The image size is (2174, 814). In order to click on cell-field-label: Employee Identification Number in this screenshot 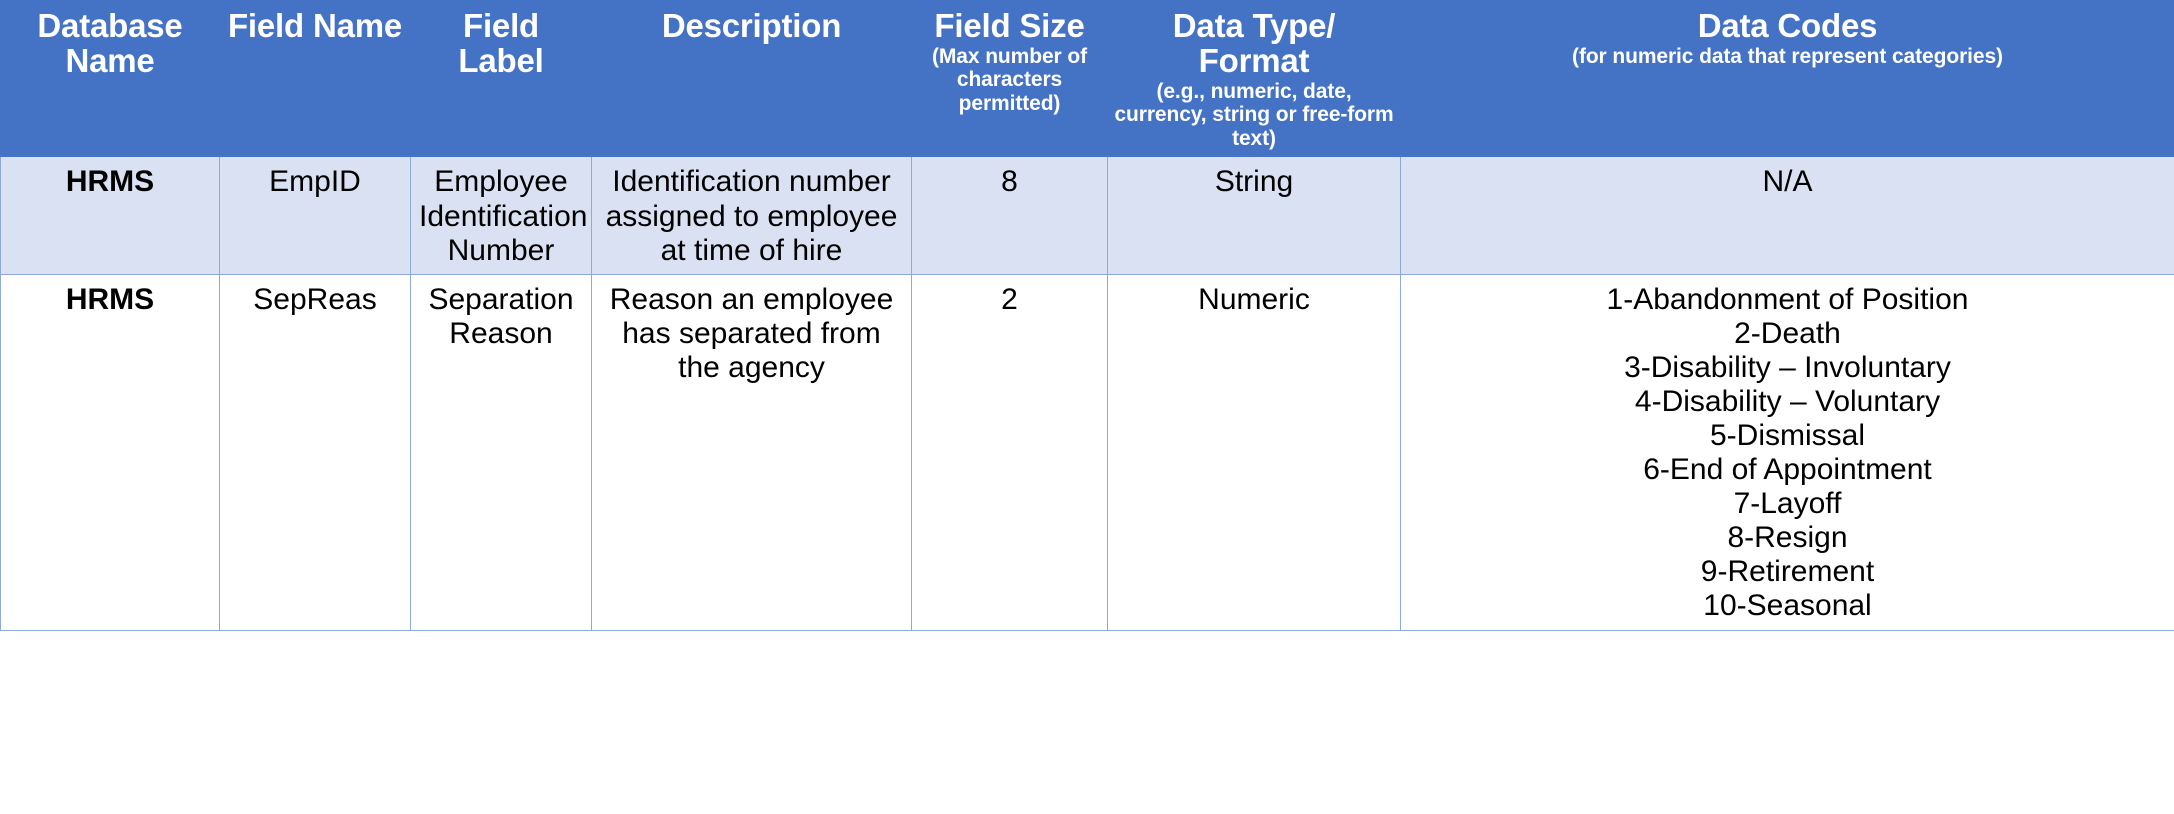, I will do `click(501, 216)`.